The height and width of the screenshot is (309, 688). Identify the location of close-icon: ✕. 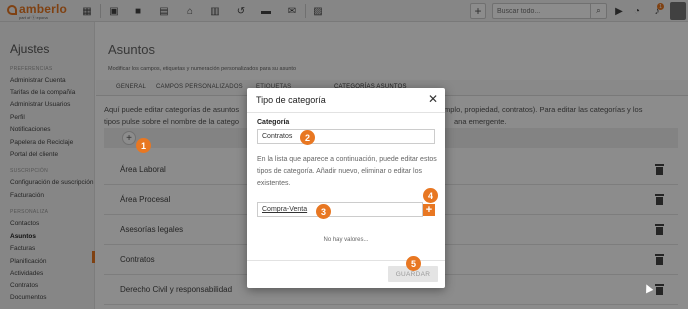
(433, 99).